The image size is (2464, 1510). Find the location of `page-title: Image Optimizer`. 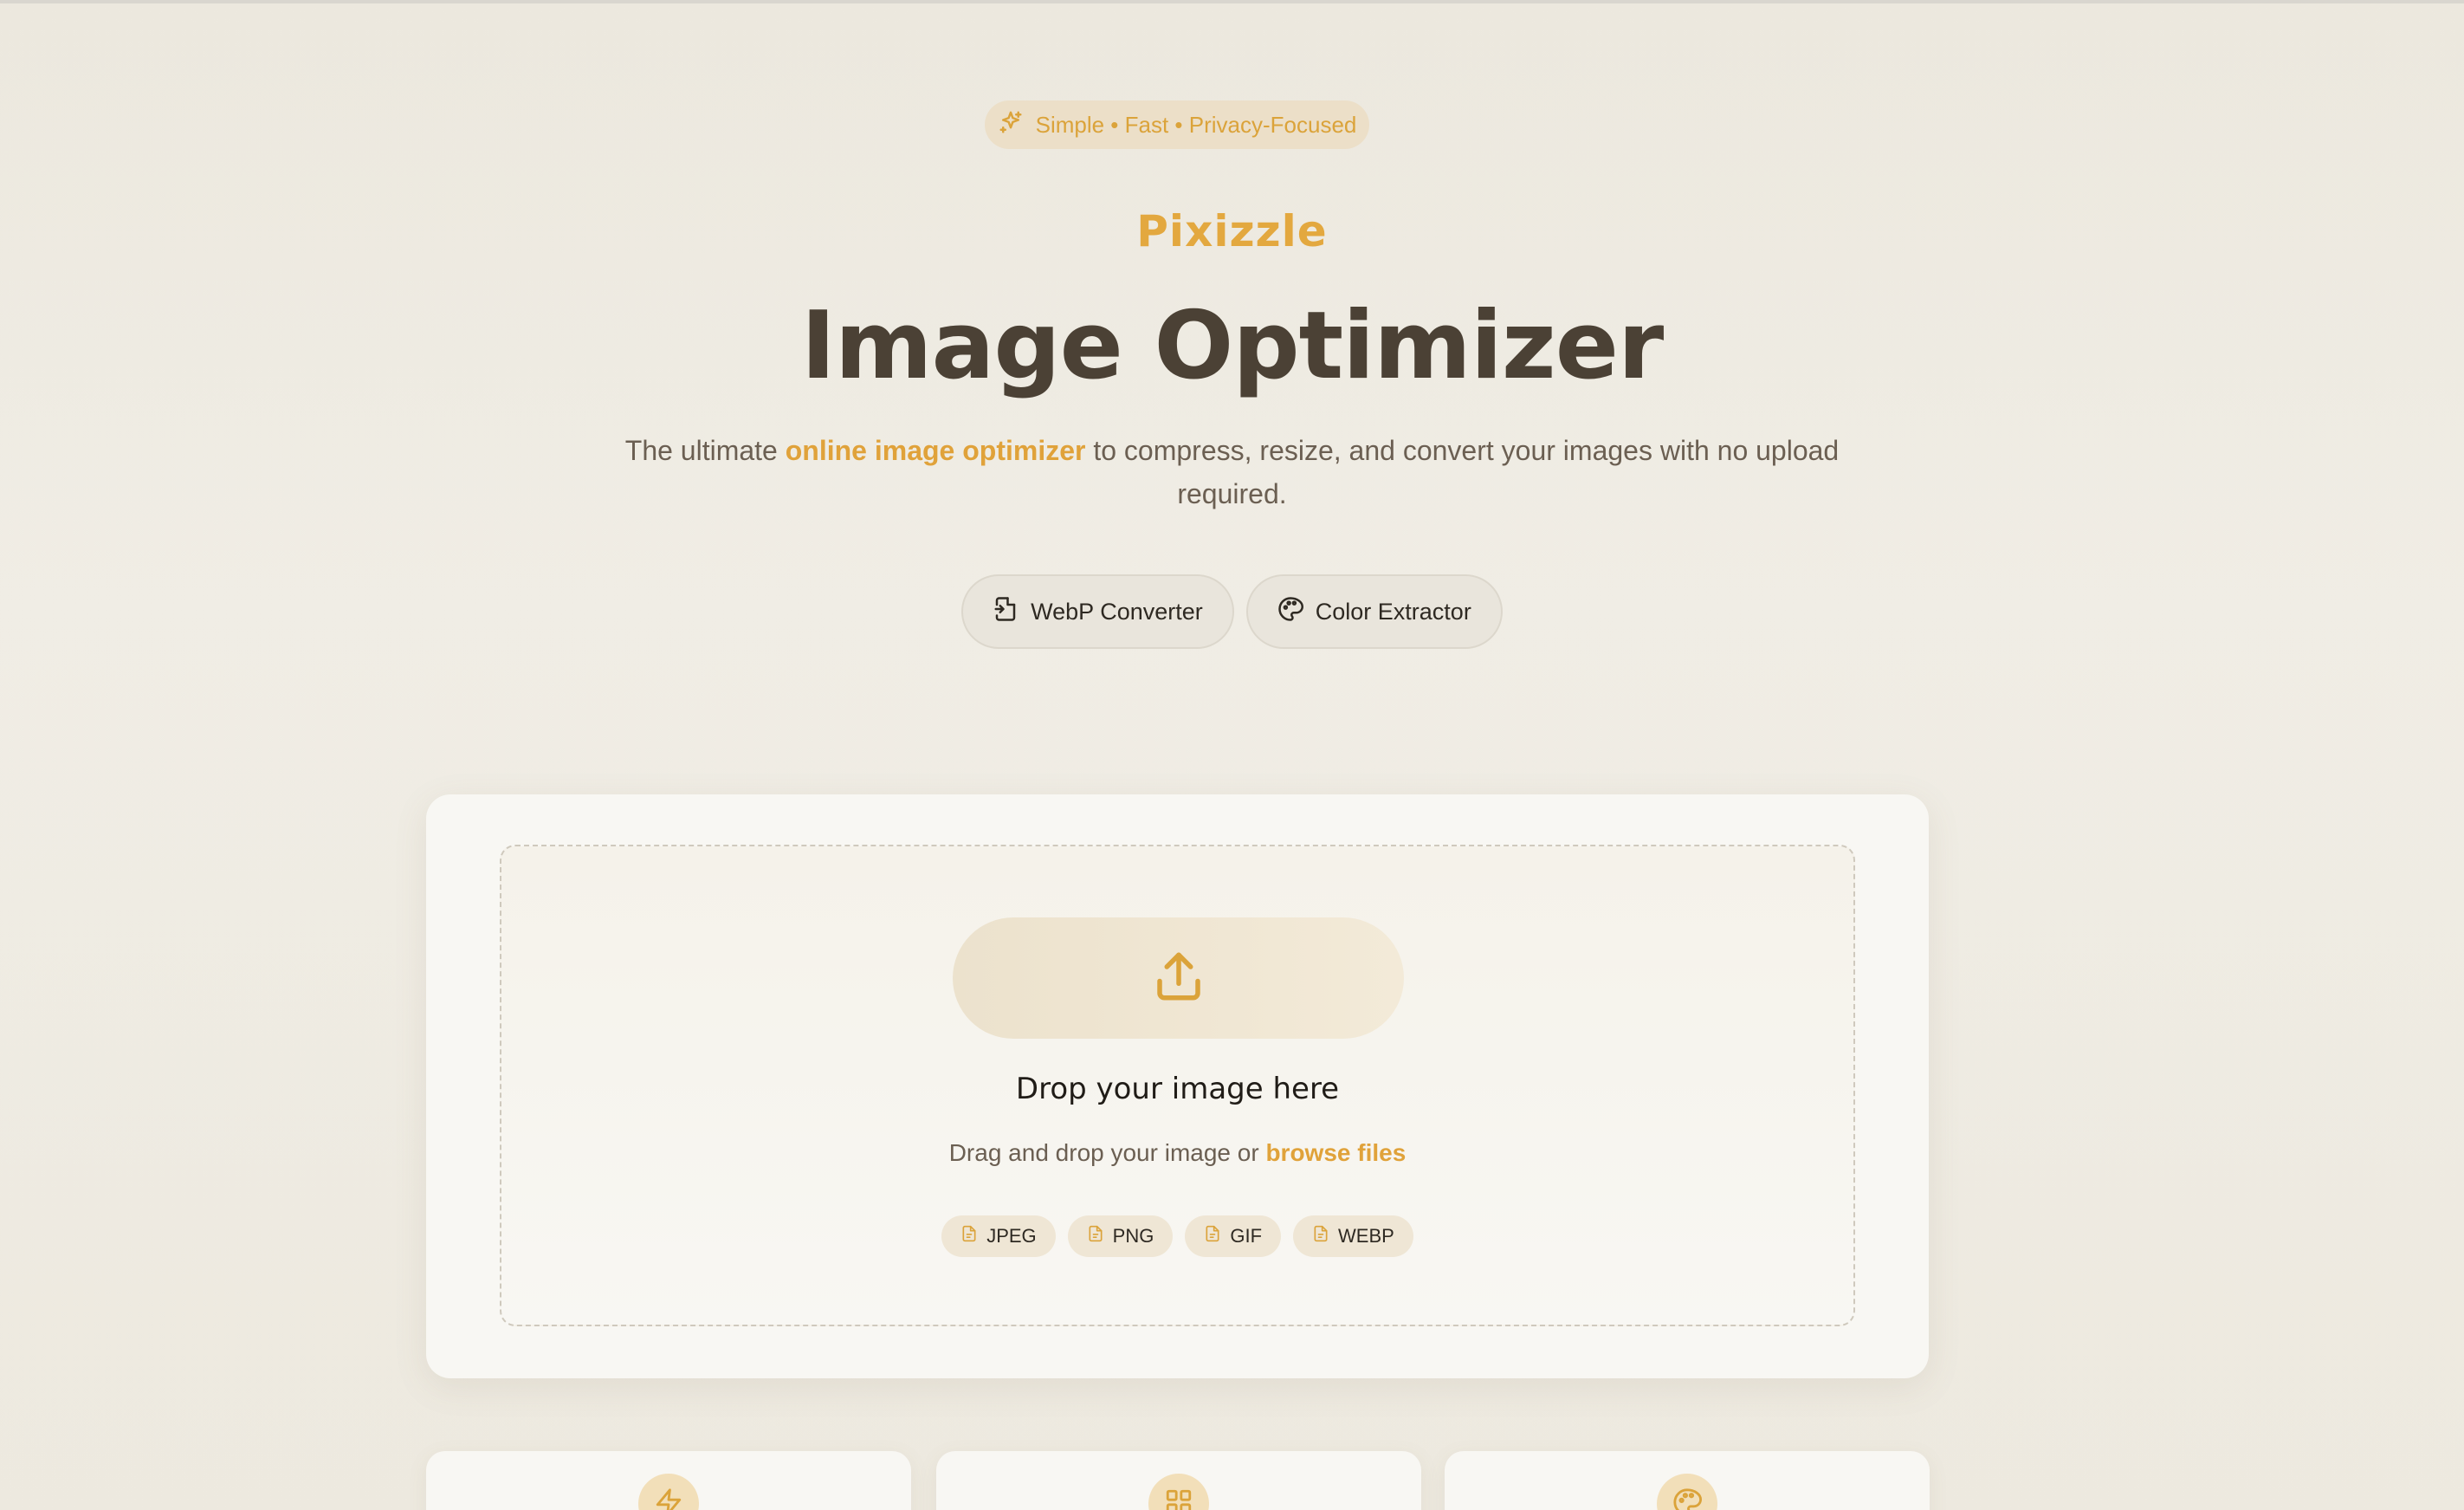

page-title: Image Optimizer is located at coordinates (1232, 346).